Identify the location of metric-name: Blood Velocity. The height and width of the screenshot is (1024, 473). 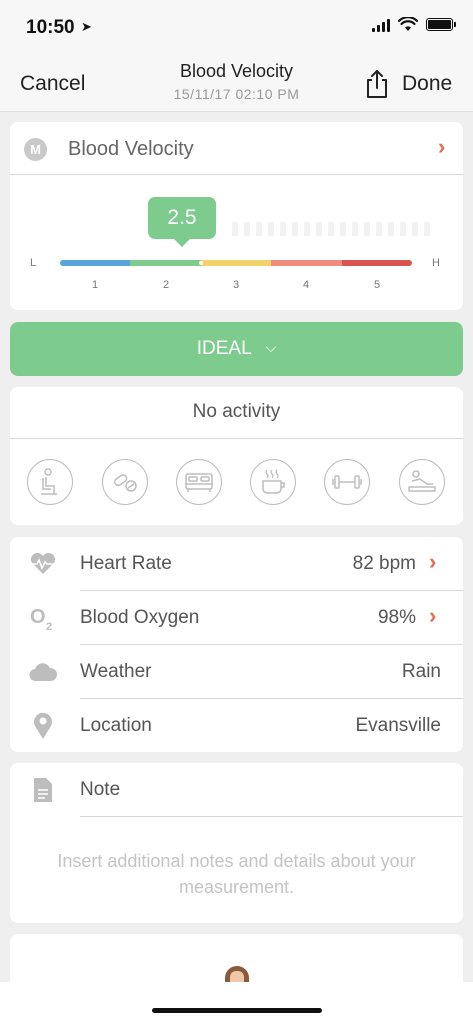
(131, 149).